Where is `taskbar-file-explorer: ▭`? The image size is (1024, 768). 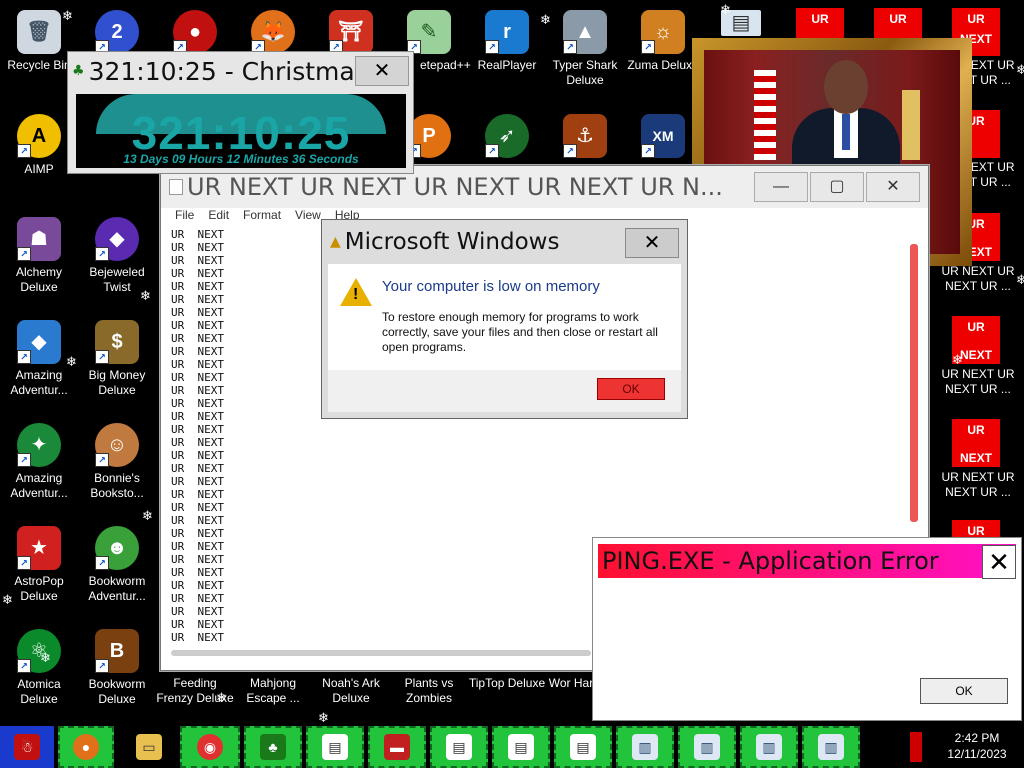 taskbar-file-explorer: ▭ is located at coordinates (149, 747).